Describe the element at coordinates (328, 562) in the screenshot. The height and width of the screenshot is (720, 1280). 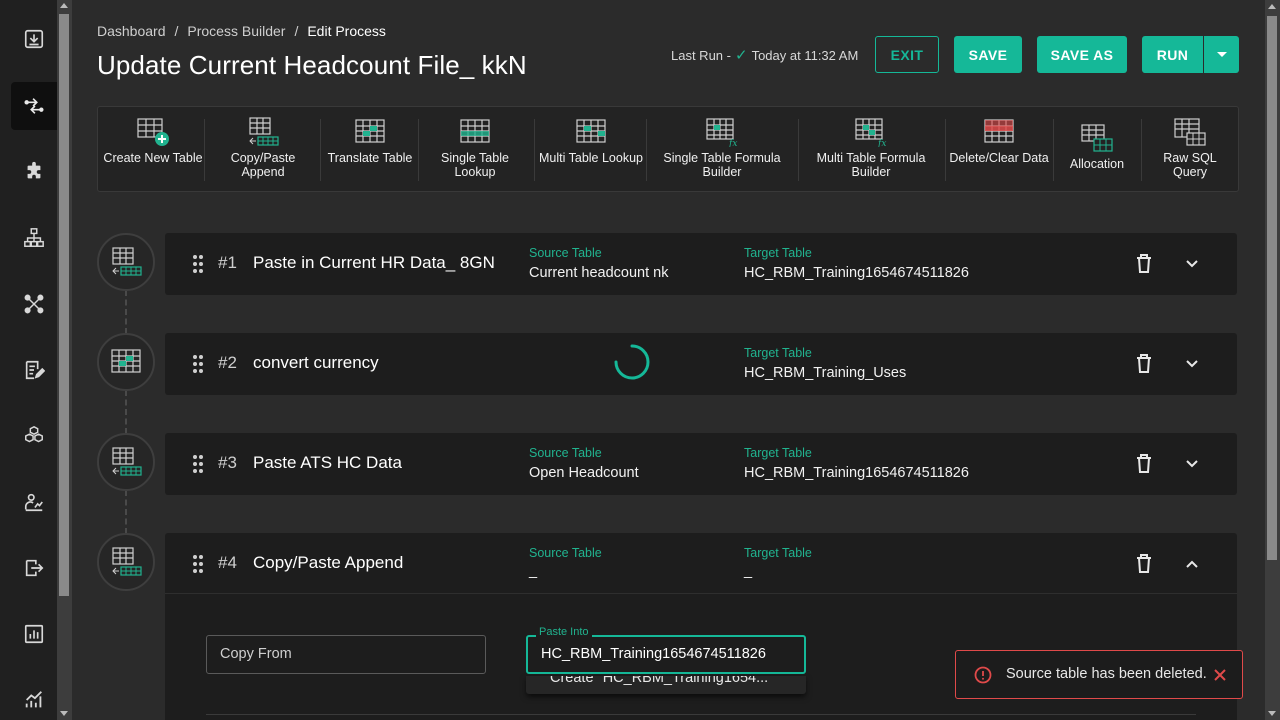
I see `step-name: Copy/Paste Append` at that location.